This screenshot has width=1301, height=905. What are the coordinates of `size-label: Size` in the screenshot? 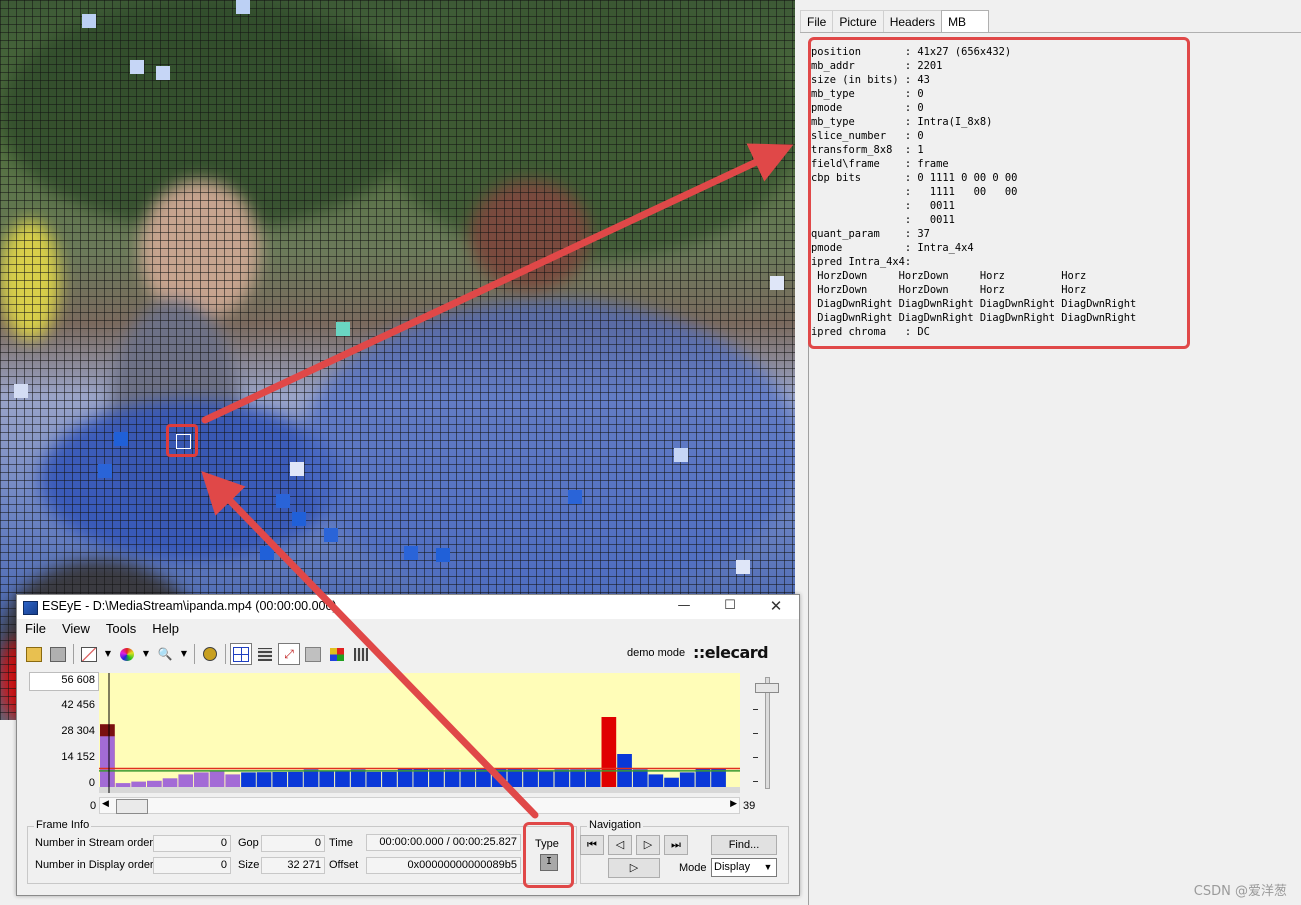 It's located at (249, 865).